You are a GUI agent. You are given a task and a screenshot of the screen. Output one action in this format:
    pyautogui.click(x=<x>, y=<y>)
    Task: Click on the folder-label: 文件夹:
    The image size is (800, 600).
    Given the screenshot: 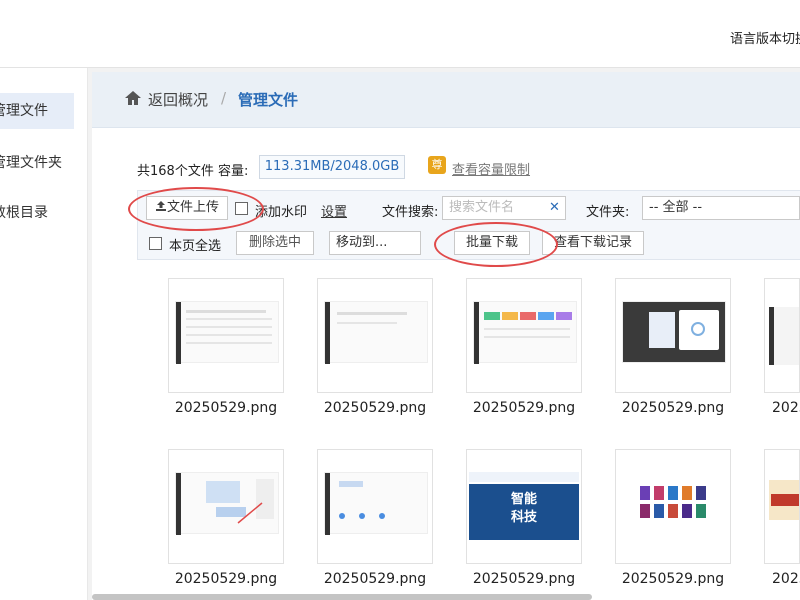 What is the action you would take?
    pyautogui.click(x=608, y=212)
    